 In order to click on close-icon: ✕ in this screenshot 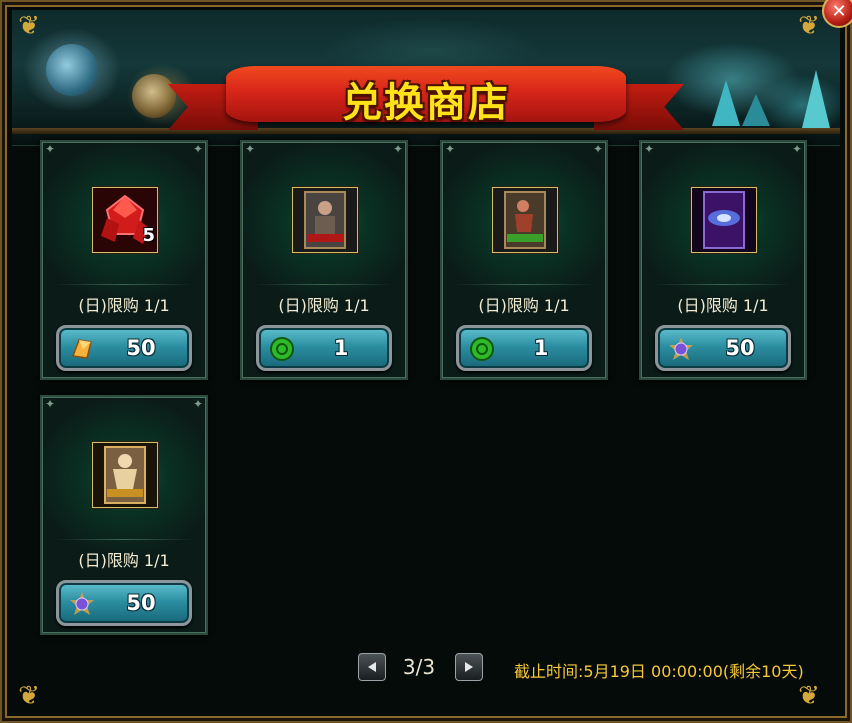, I will do `click(839, 11)`.